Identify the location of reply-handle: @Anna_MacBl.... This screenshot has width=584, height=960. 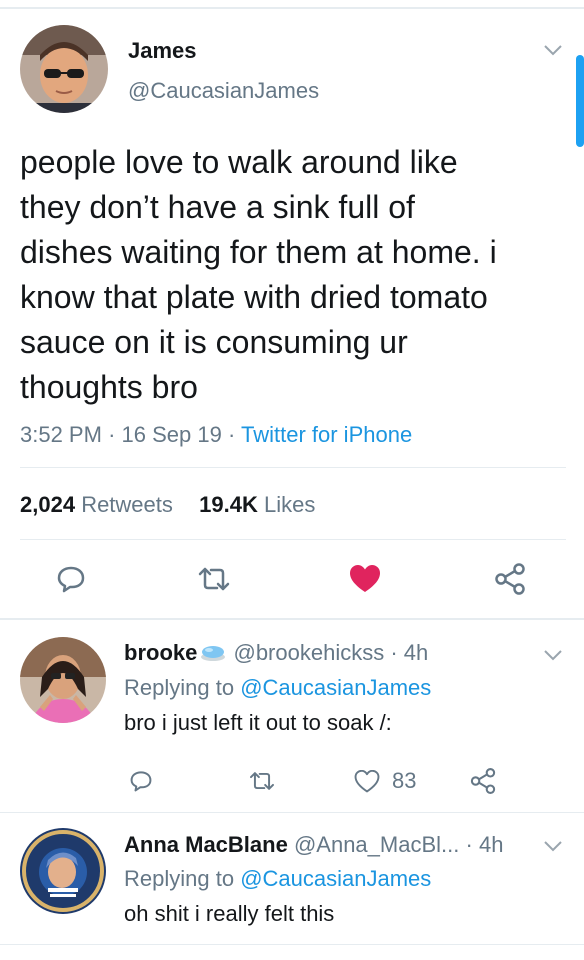
(376, 844).